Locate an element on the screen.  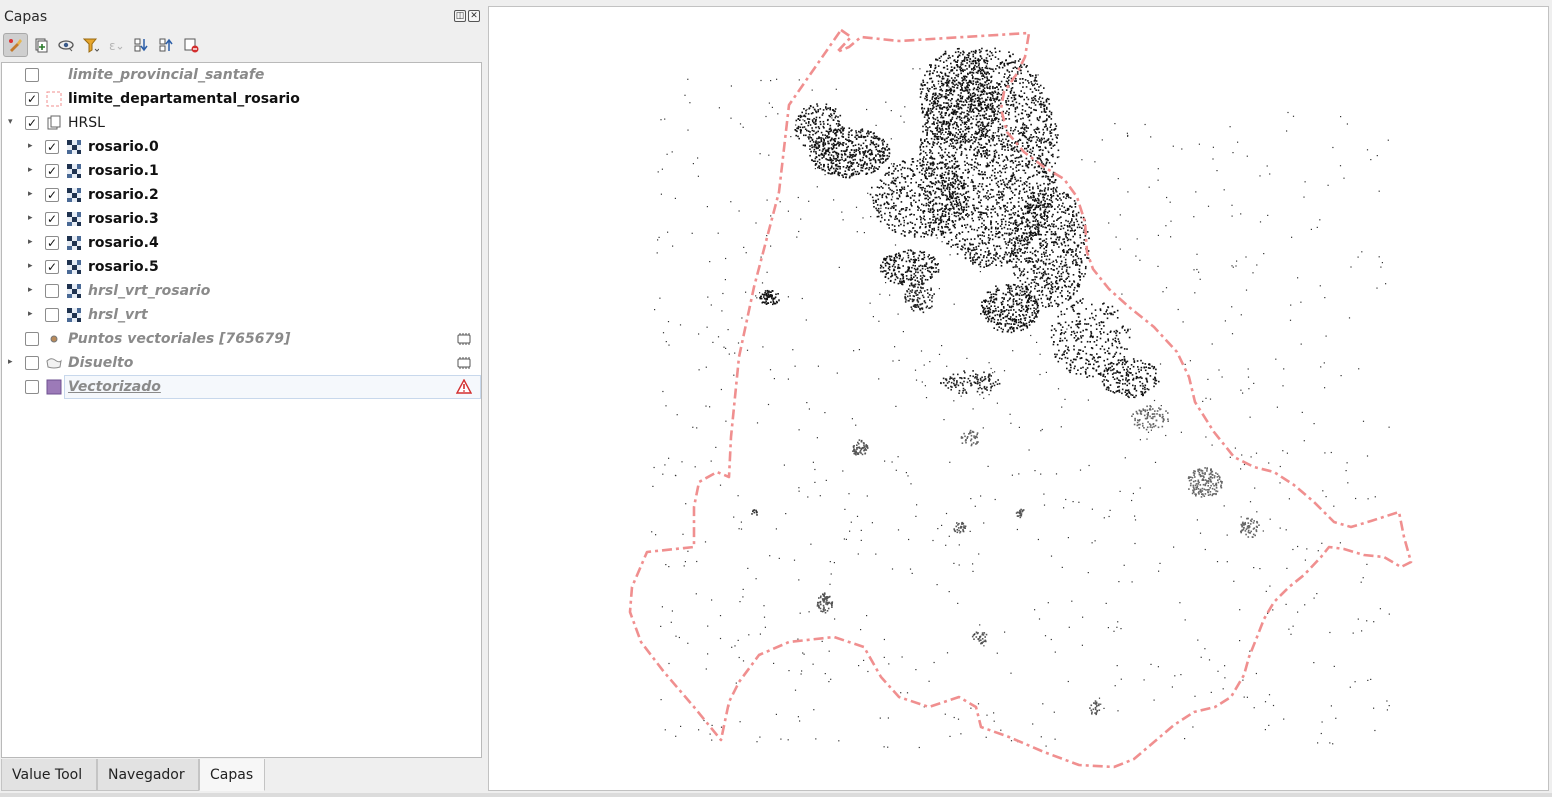
layer-row: ▸ hrsl_vrt_rosario is located at coordinates (241, 291).